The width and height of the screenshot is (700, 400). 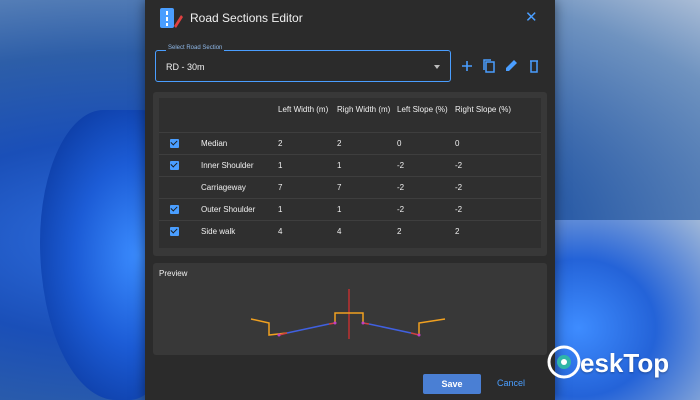 What do you see at coordinates (511, 383) in the screenshot?
I see `cancel-button: Cancel` at bounding box center [511, 383].